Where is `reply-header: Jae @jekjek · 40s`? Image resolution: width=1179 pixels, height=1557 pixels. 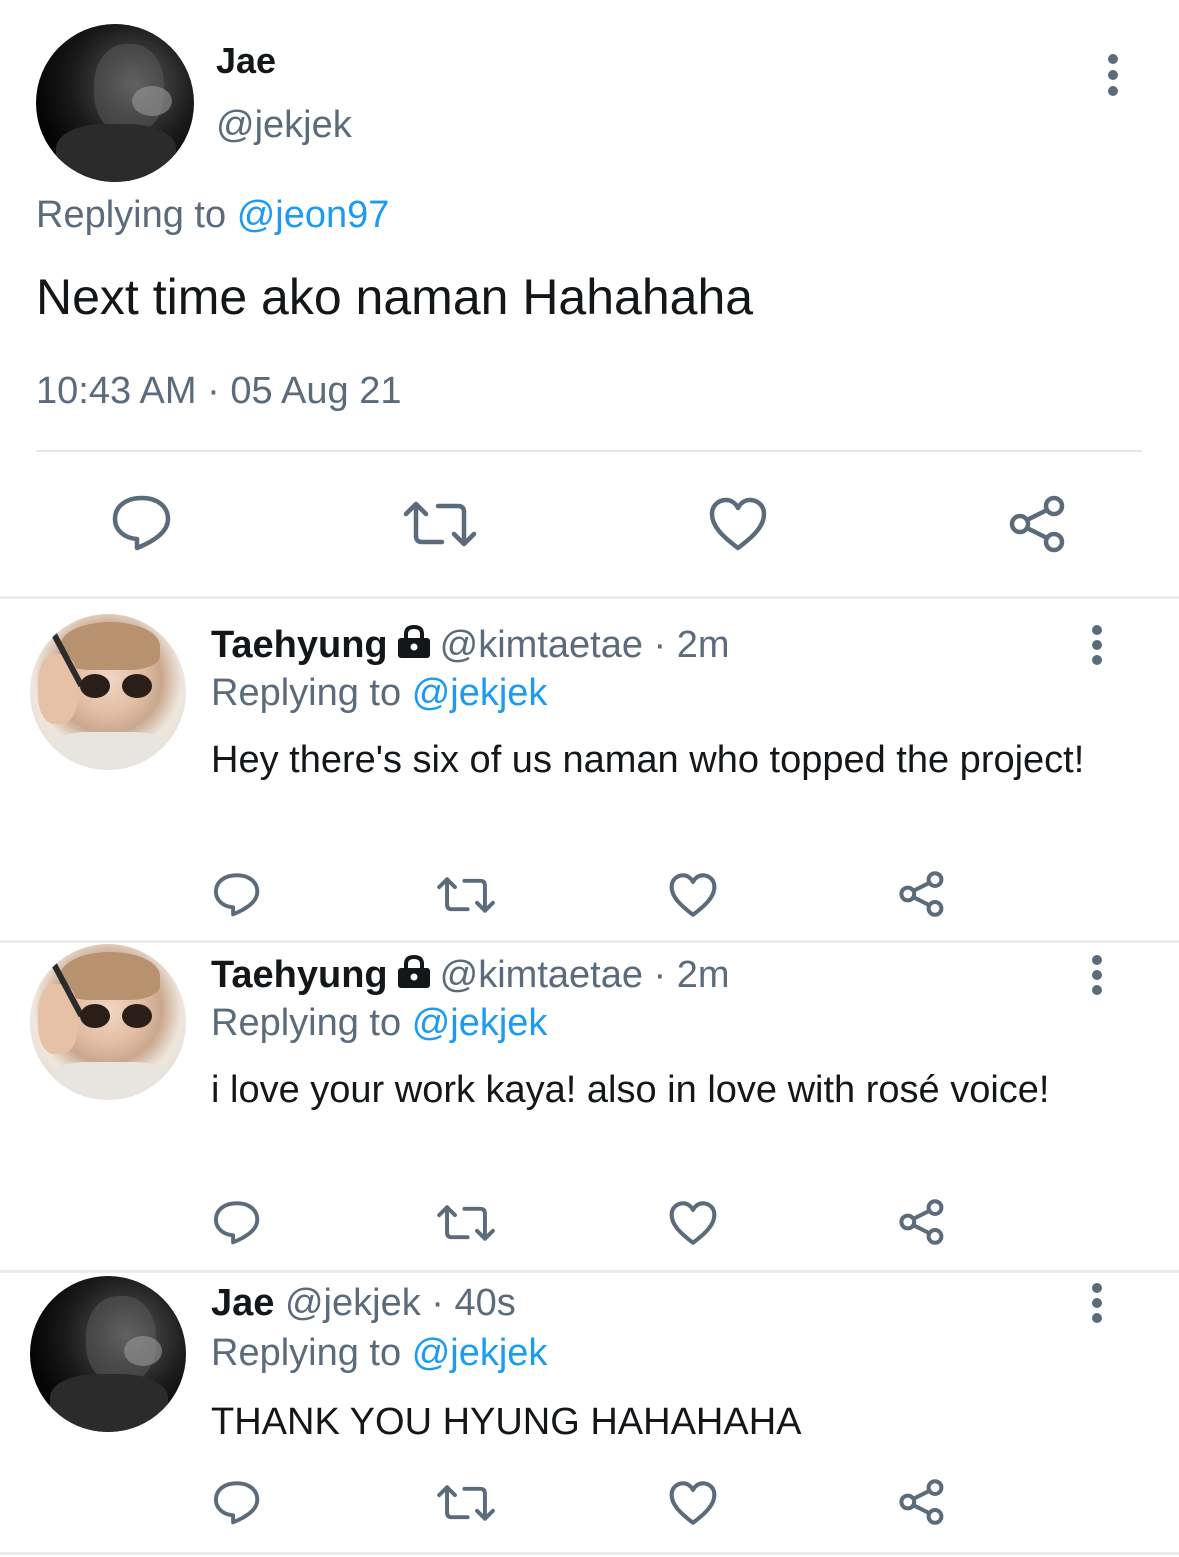
reply-header: Jae @jekjek · 40s is located at coordinates (363, 1303).